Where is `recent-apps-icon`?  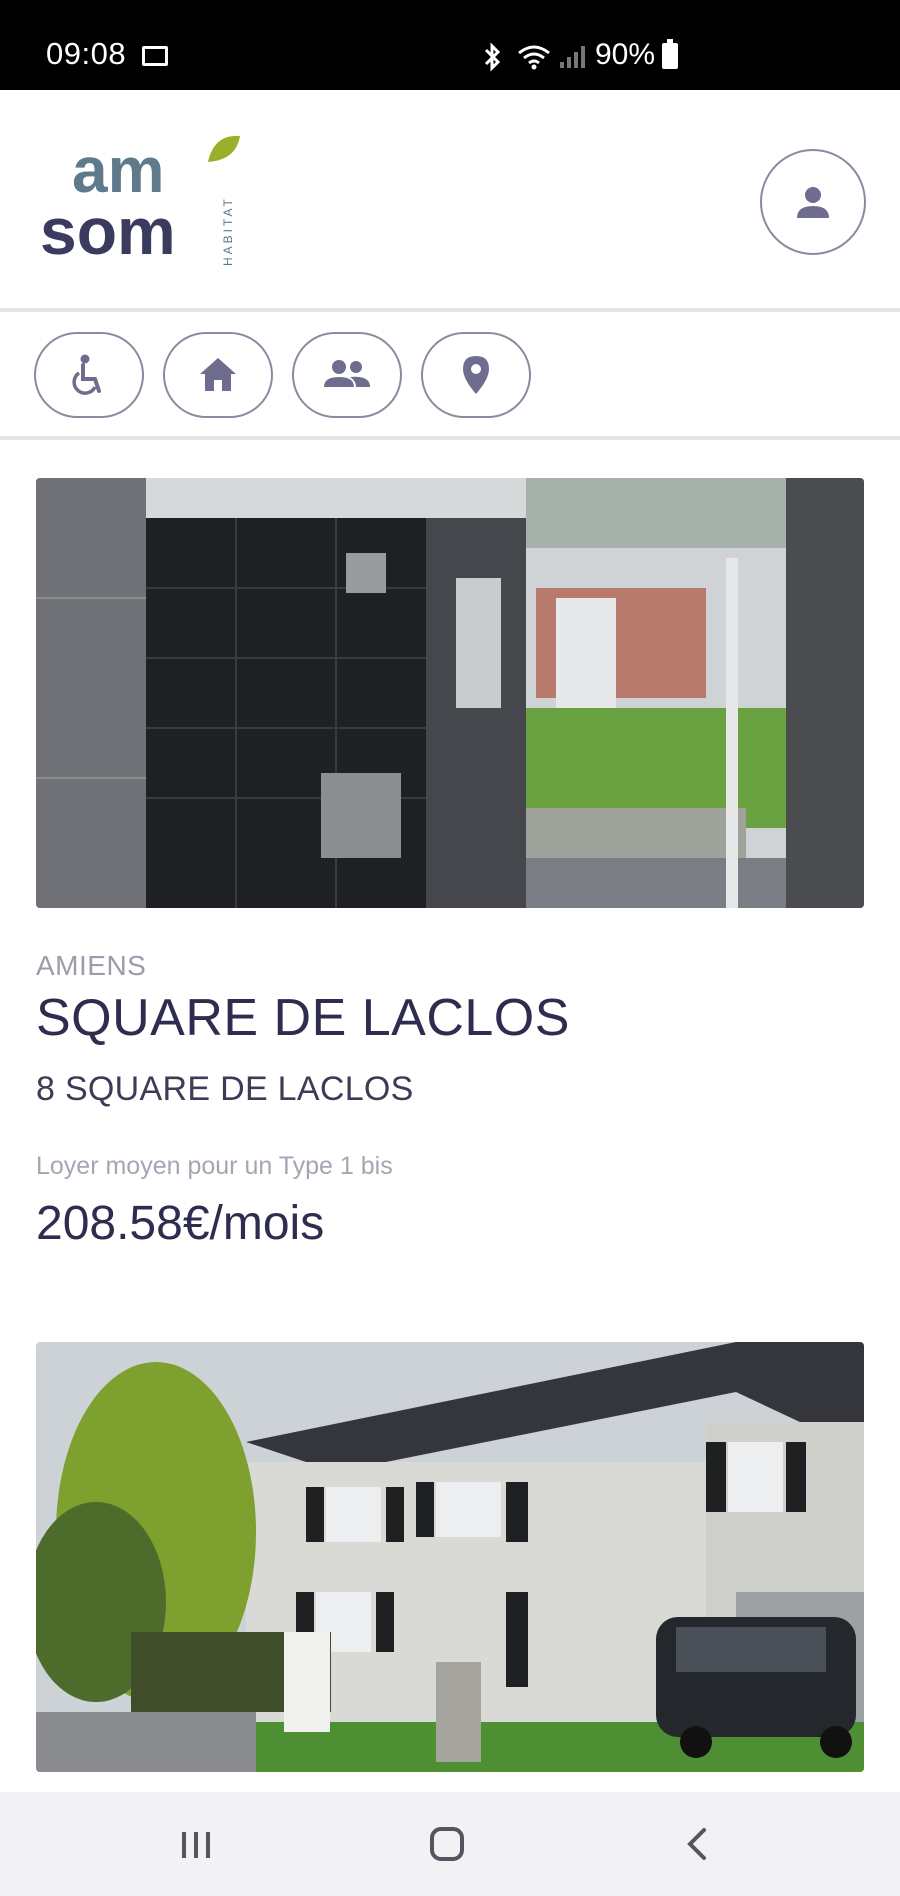
recent-apps-icon is located at coordinates (196, 1845).